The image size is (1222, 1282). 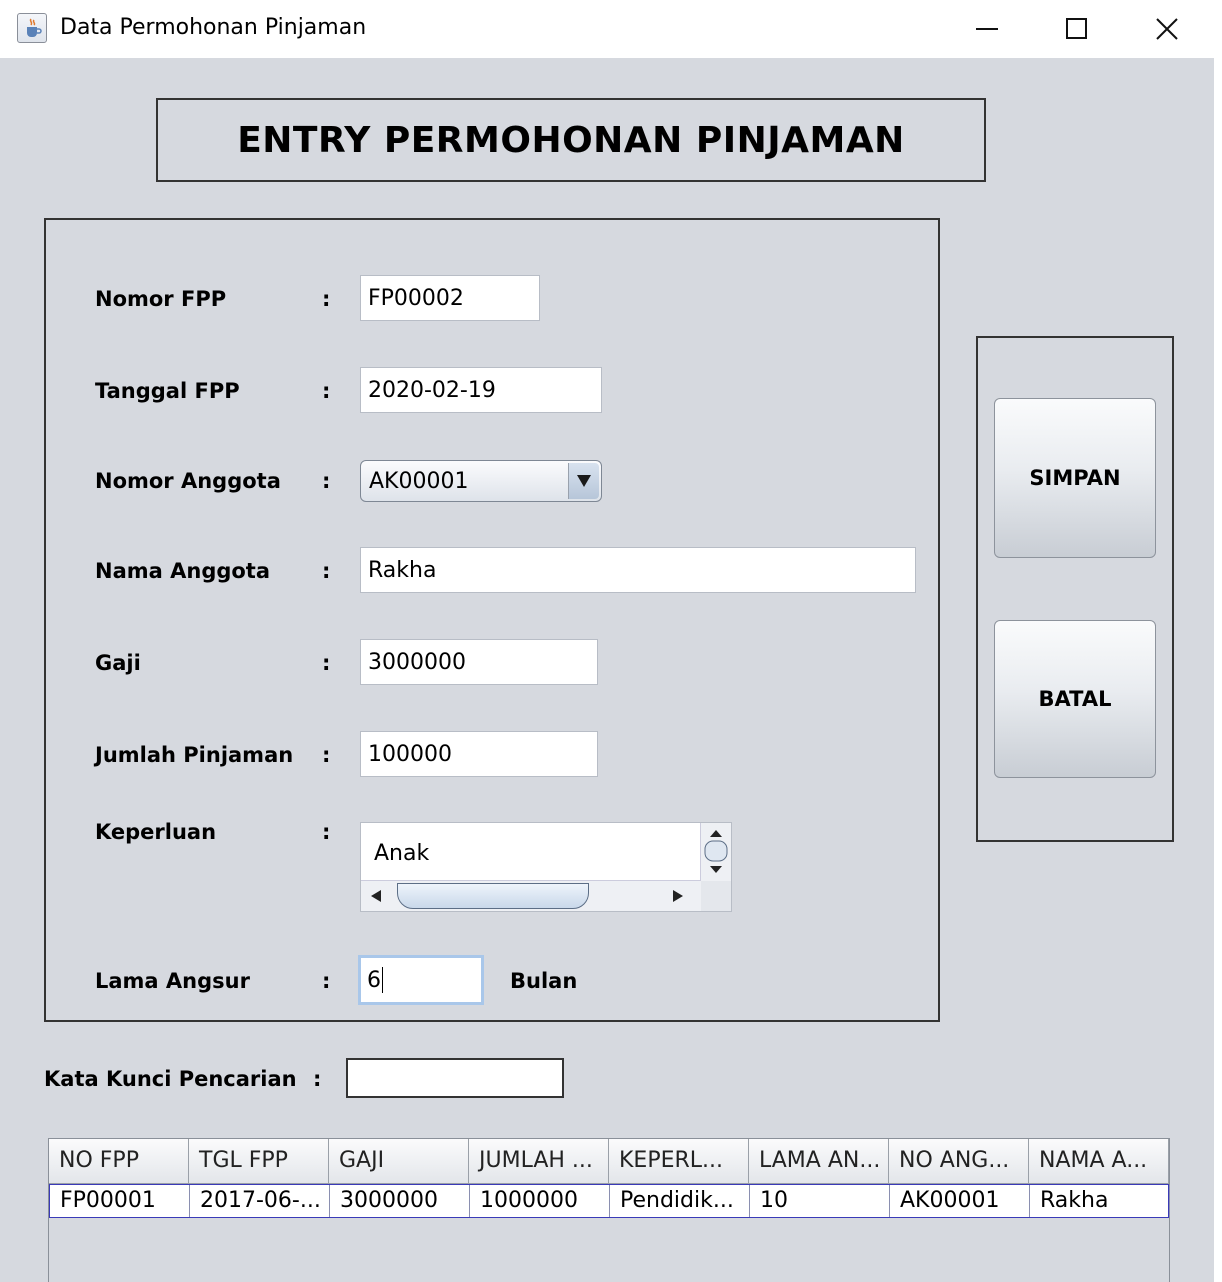 I want to click on dropdown-arrow, so click(x=583, y=481).